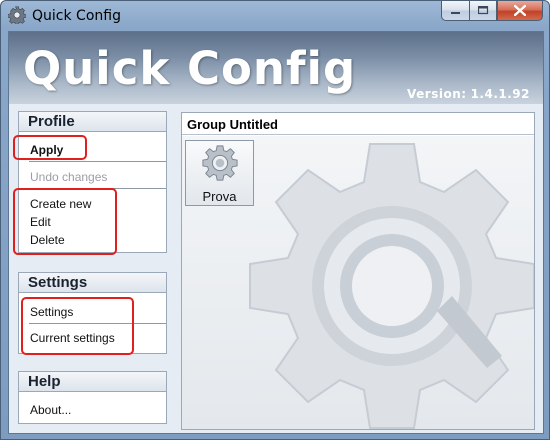 The height and width of the screenshot is (440, 550). What do you see at coordinates (468, 94) in the screenshot?
I see `version-text: Version: 1.4.1.92` at bounding box center [468, 94].